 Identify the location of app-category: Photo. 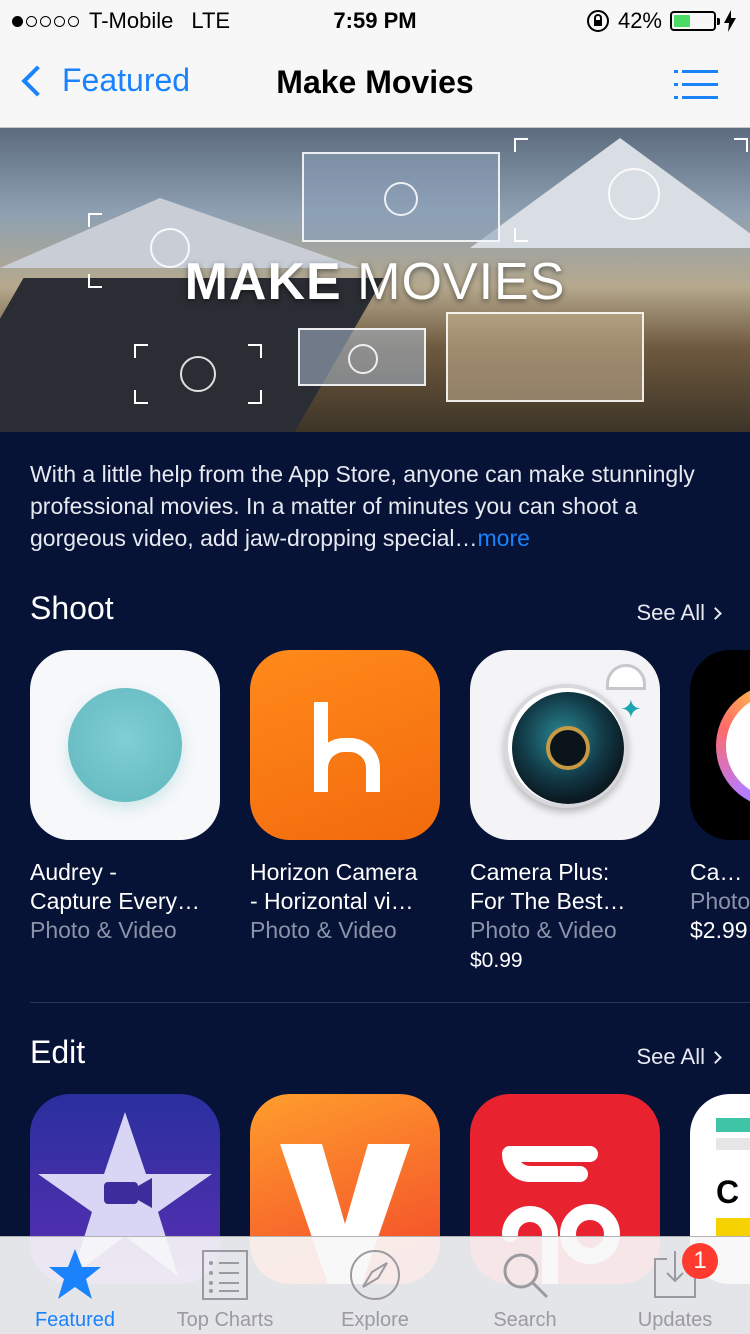
(720, 901).